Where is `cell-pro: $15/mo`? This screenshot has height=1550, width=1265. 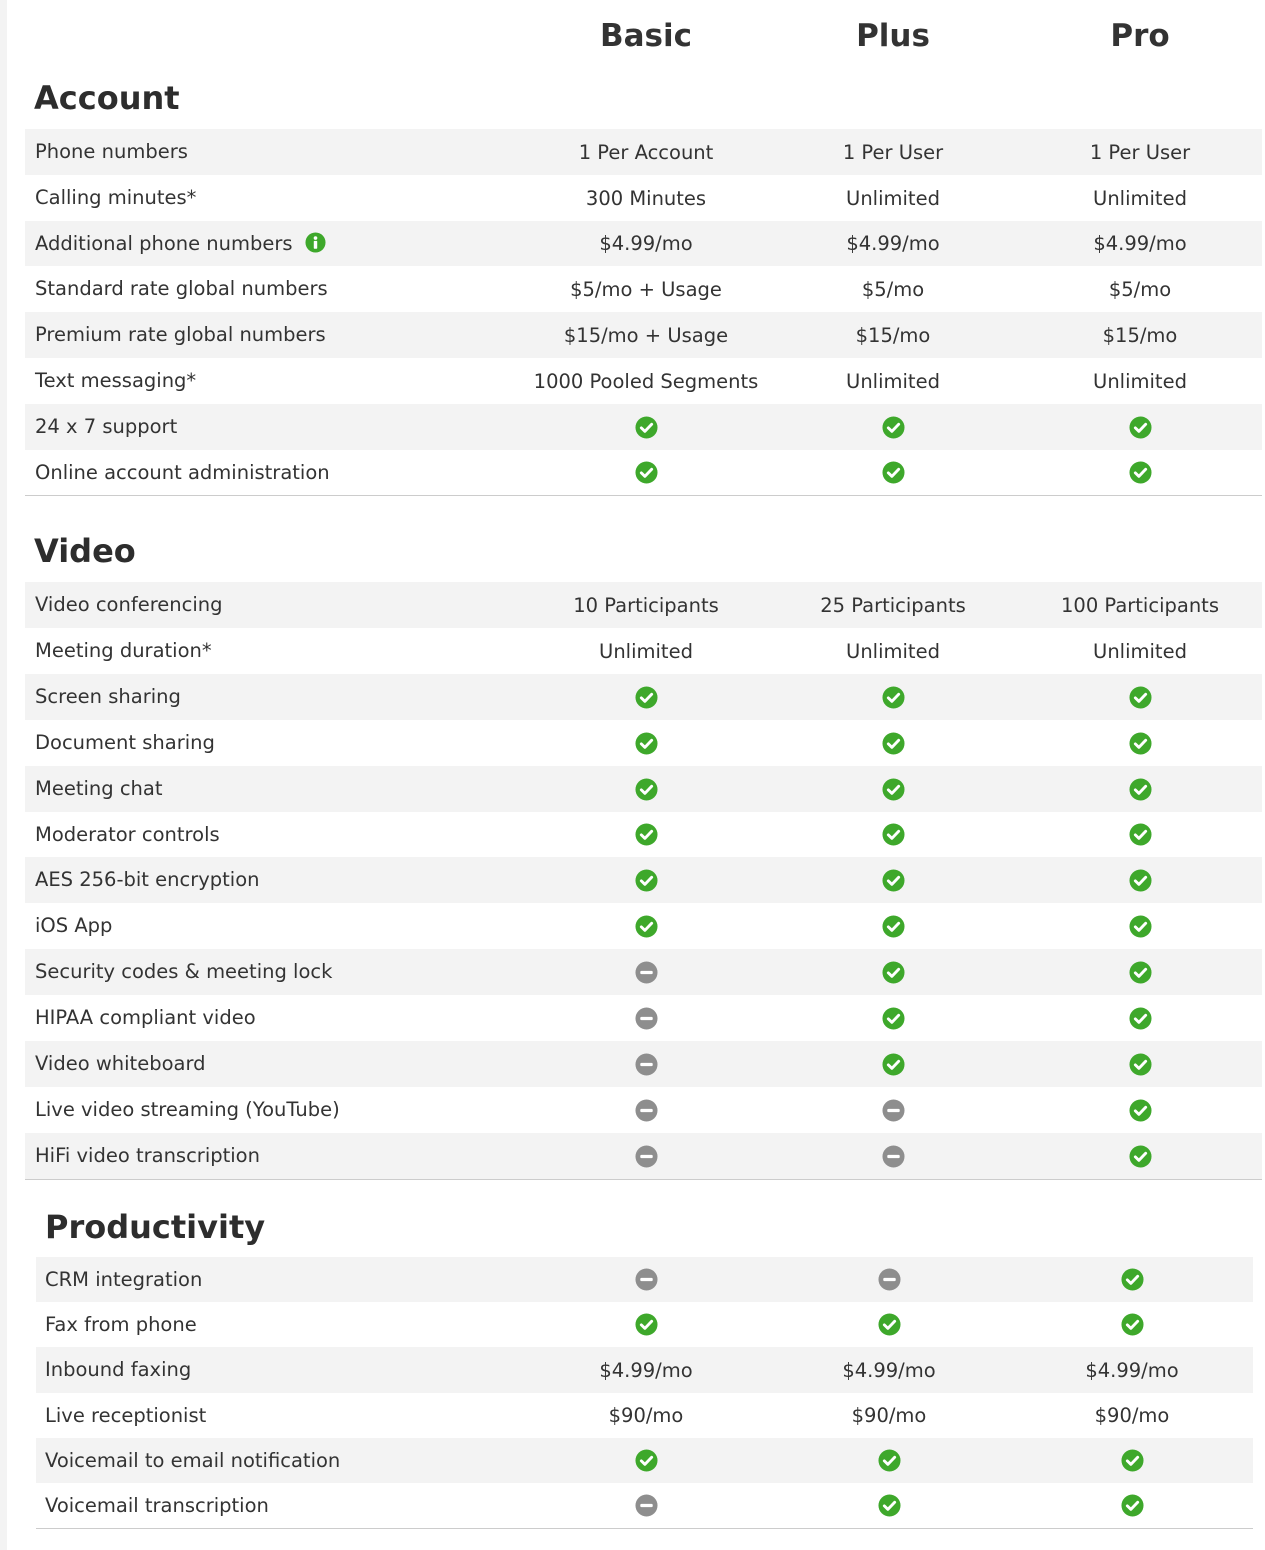 cell-pro: $15/mo is located at coordinates (1140, 335).